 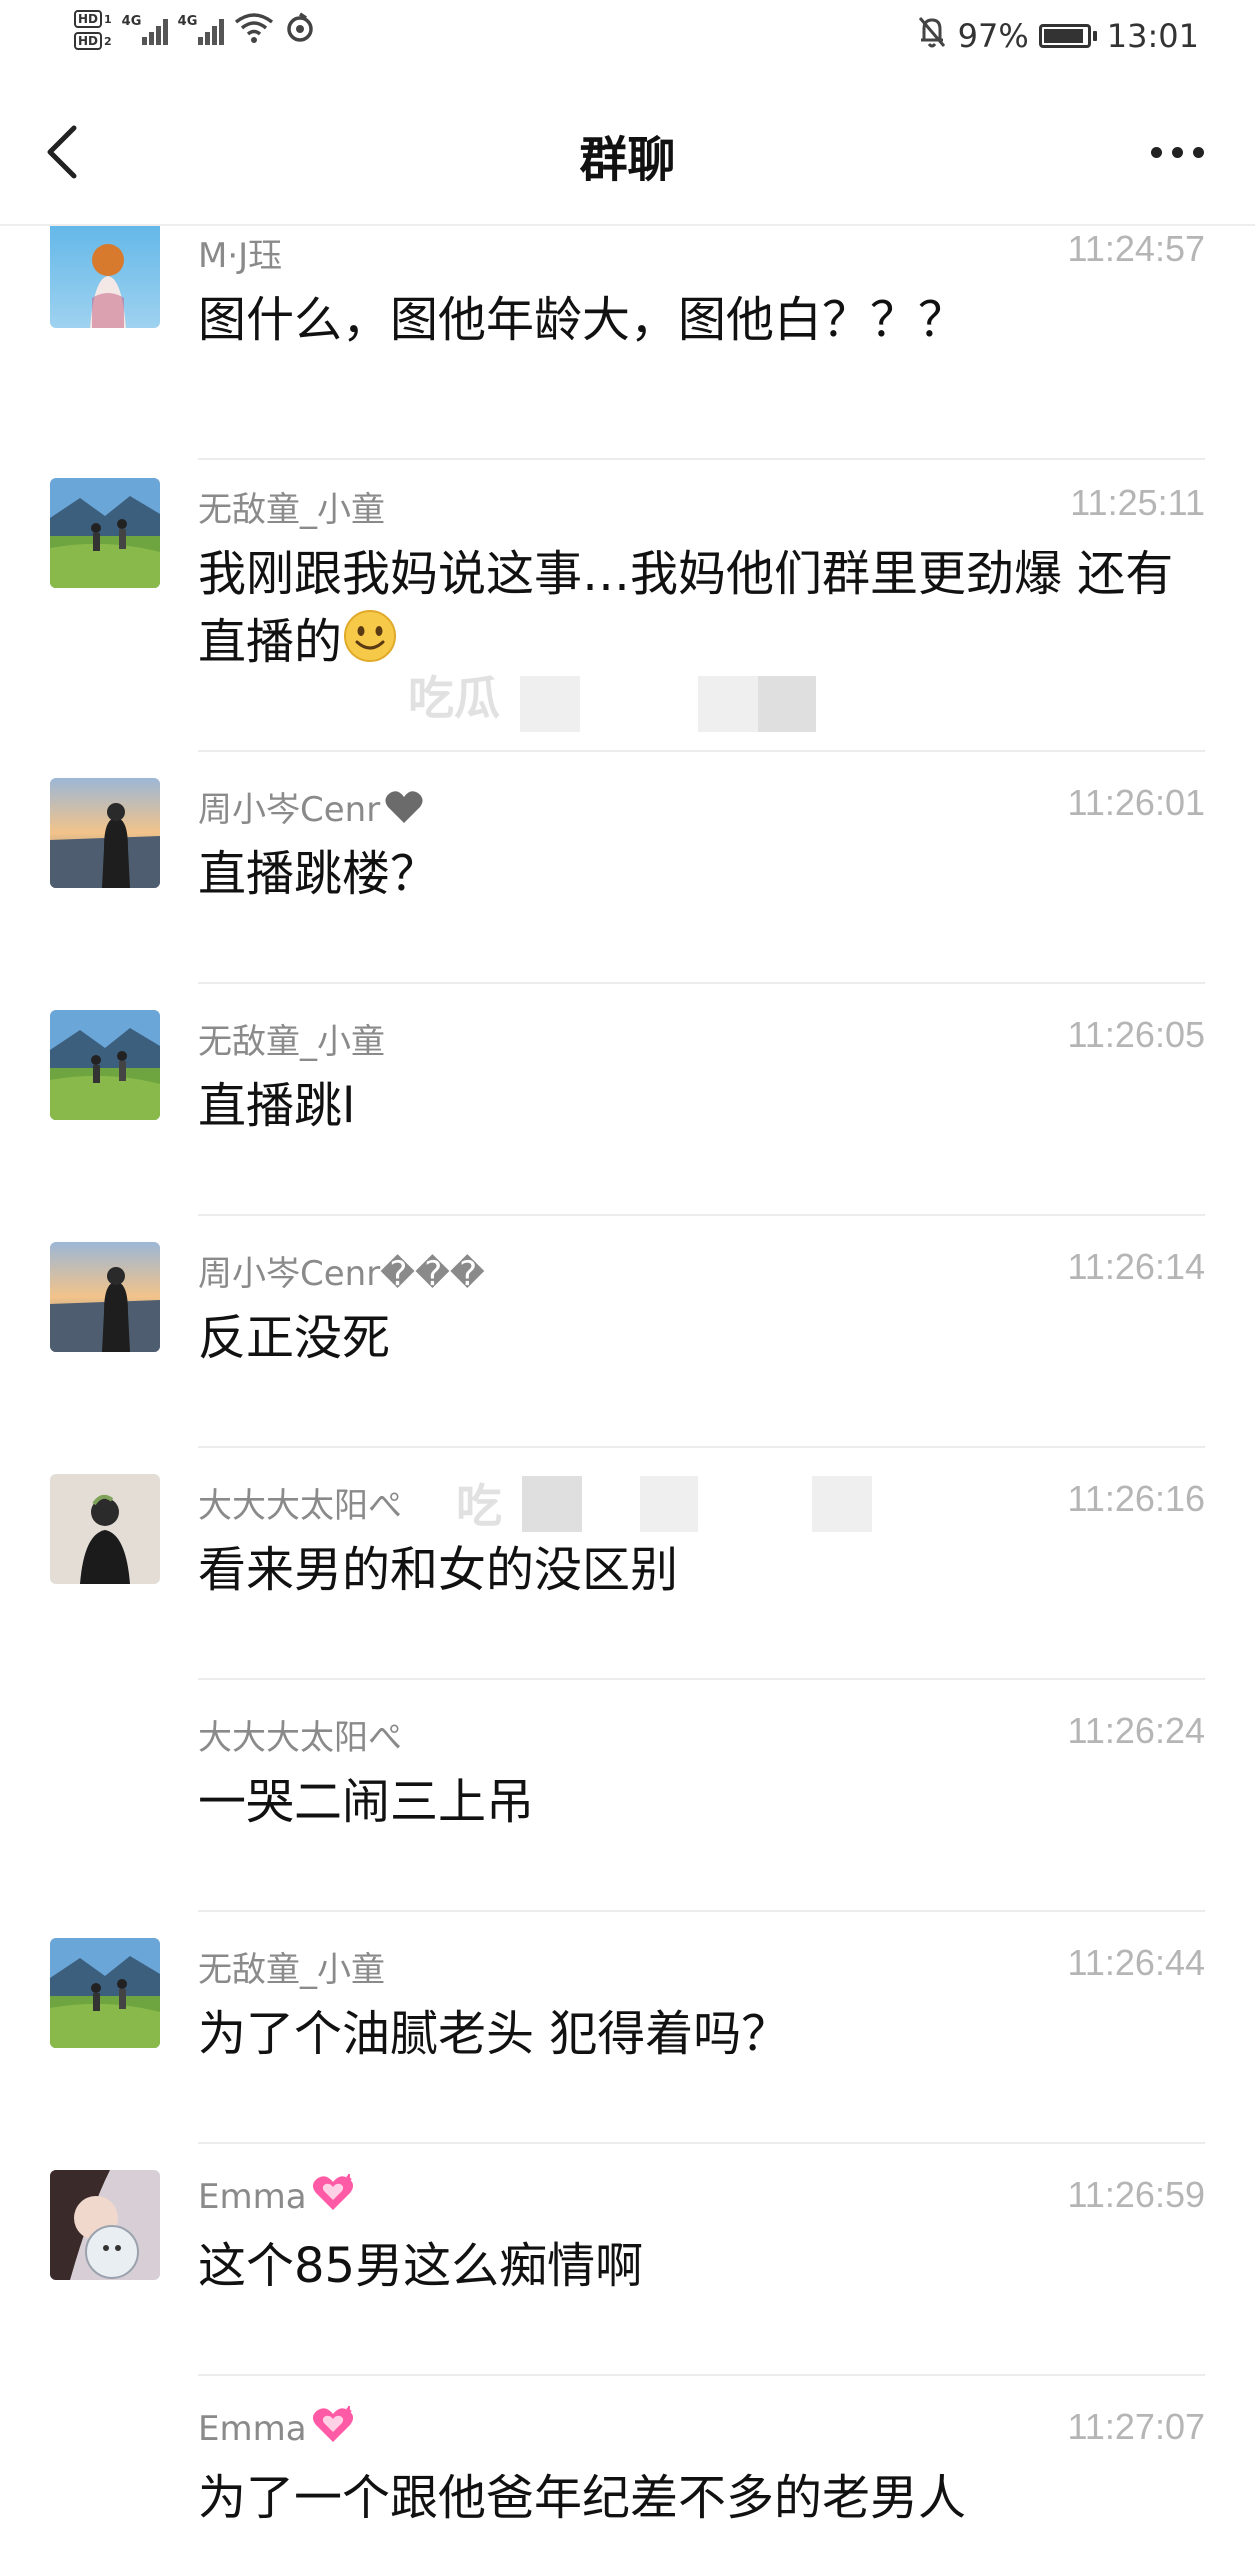 What do you see at coordinates (627, 39) in the screenshot?
I see `status-bar: HD 1 HD 2 4G 4G 97% 13:01` at bounding box center [627, 39].